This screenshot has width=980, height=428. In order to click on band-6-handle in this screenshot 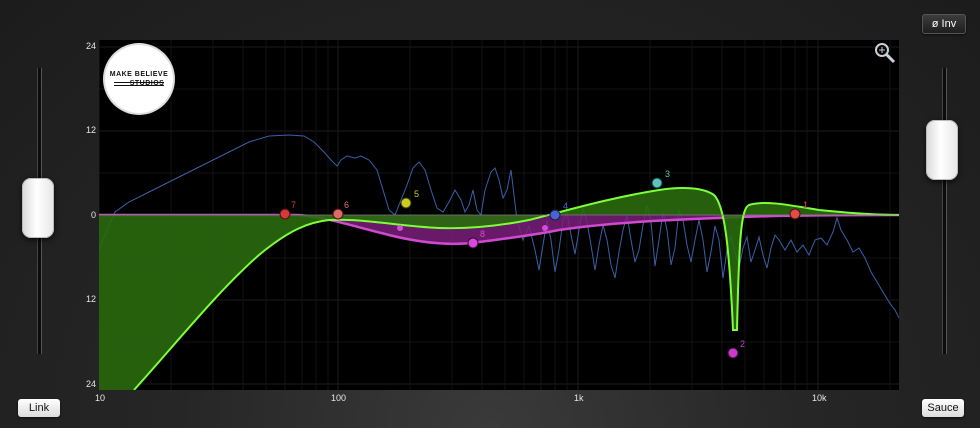, I will do `click(338, 214)`.